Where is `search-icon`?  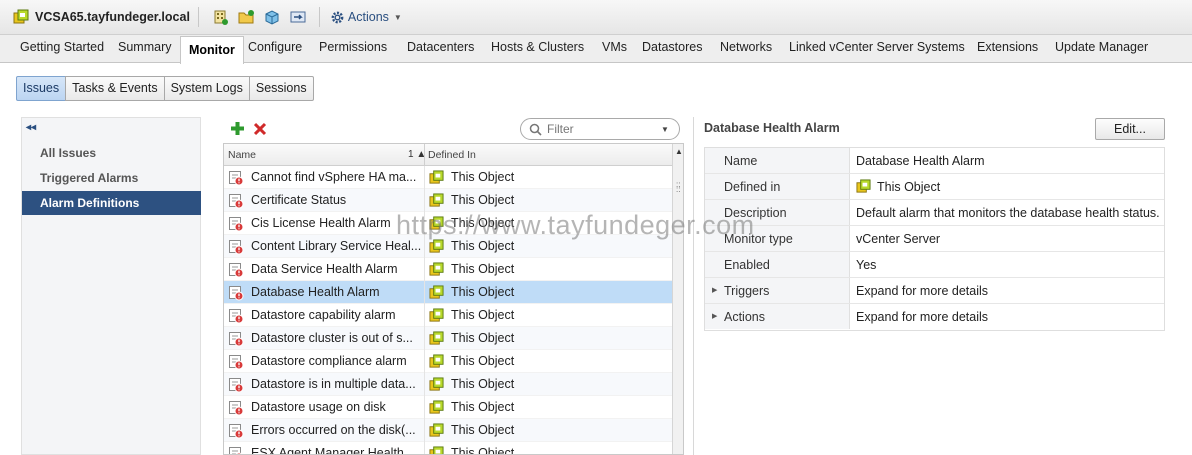
search-icon is located at coordinates (535, 129).